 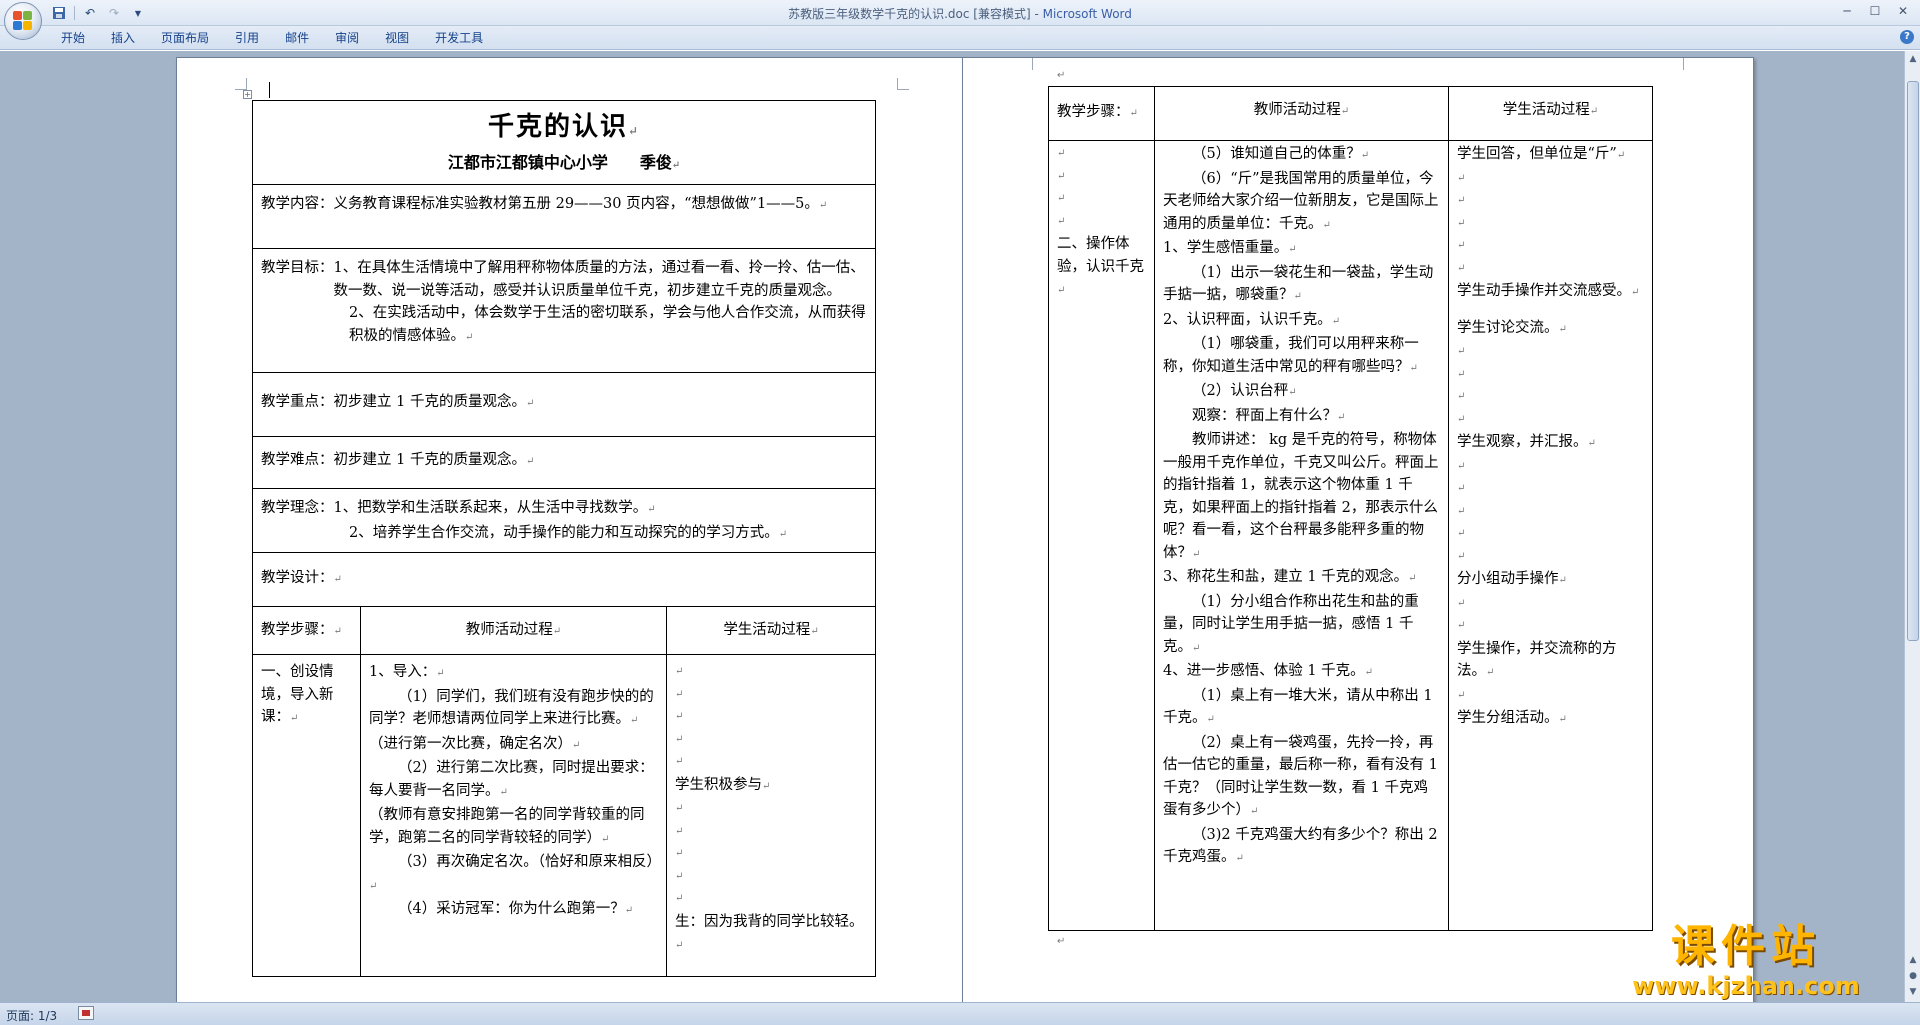 I want to click on watermark-logo: 课件站 www.kjzhan.com, so click(x=1746, y=961).